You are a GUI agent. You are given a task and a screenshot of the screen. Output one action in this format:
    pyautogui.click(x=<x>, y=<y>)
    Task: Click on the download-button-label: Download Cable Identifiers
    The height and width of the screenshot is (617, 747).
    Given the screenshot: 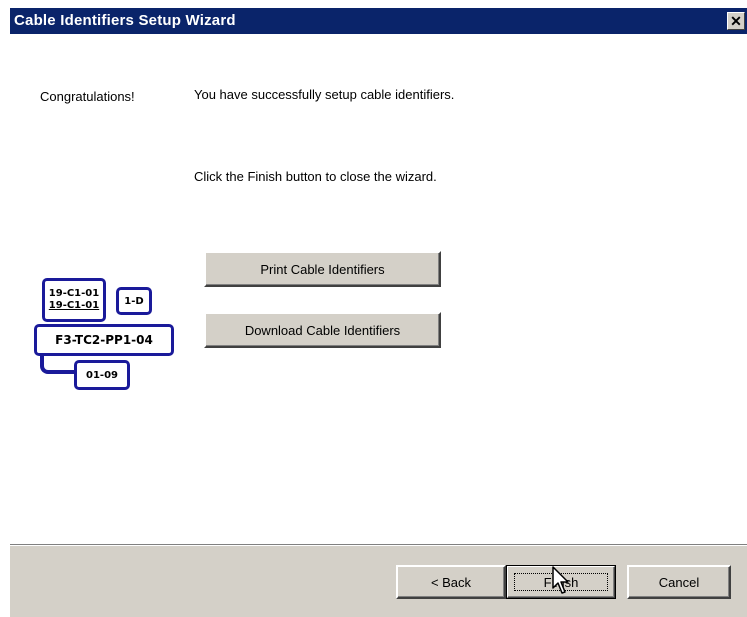 What is the action you would take?
    pyautogui.click(x=322, y=330)
    